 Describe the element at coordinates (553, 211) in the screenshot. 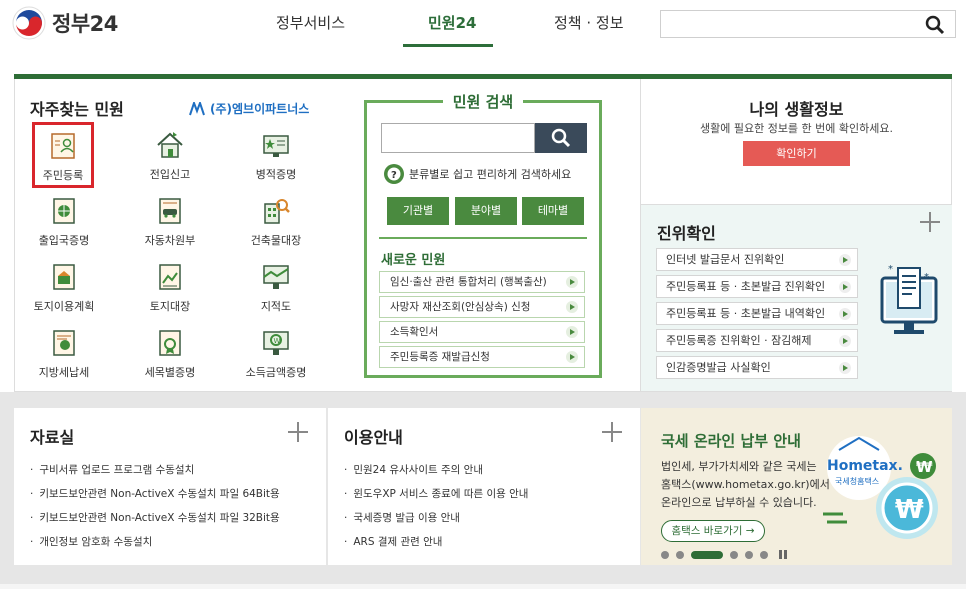

I see `category-by-theme-button: 테마별` at that location.